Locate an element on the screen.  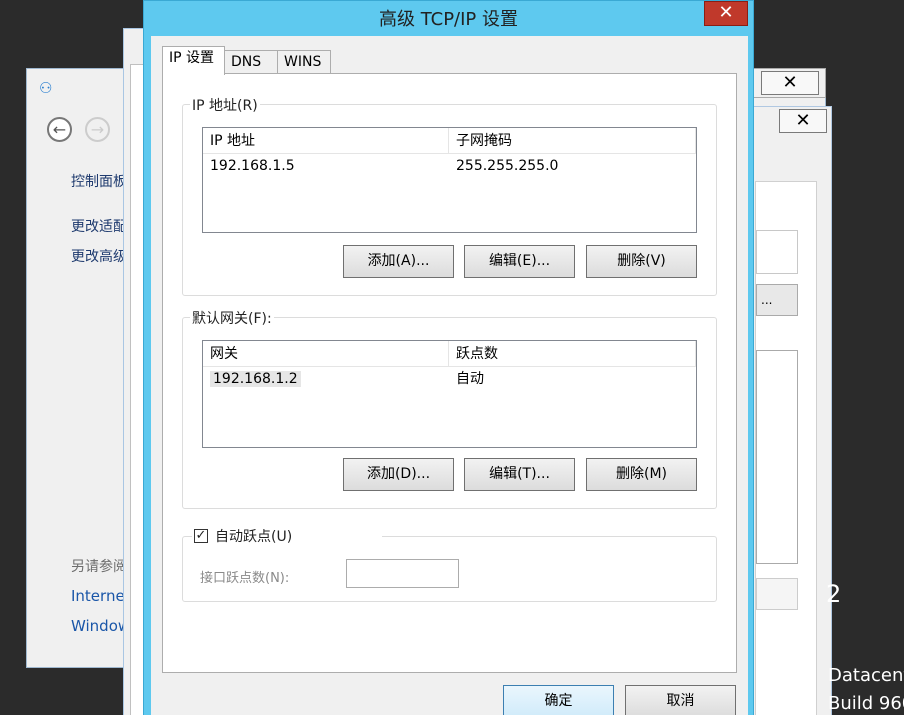
sidebar-see-also-heading: 另请参阅 is located at coordinates (99, 567).